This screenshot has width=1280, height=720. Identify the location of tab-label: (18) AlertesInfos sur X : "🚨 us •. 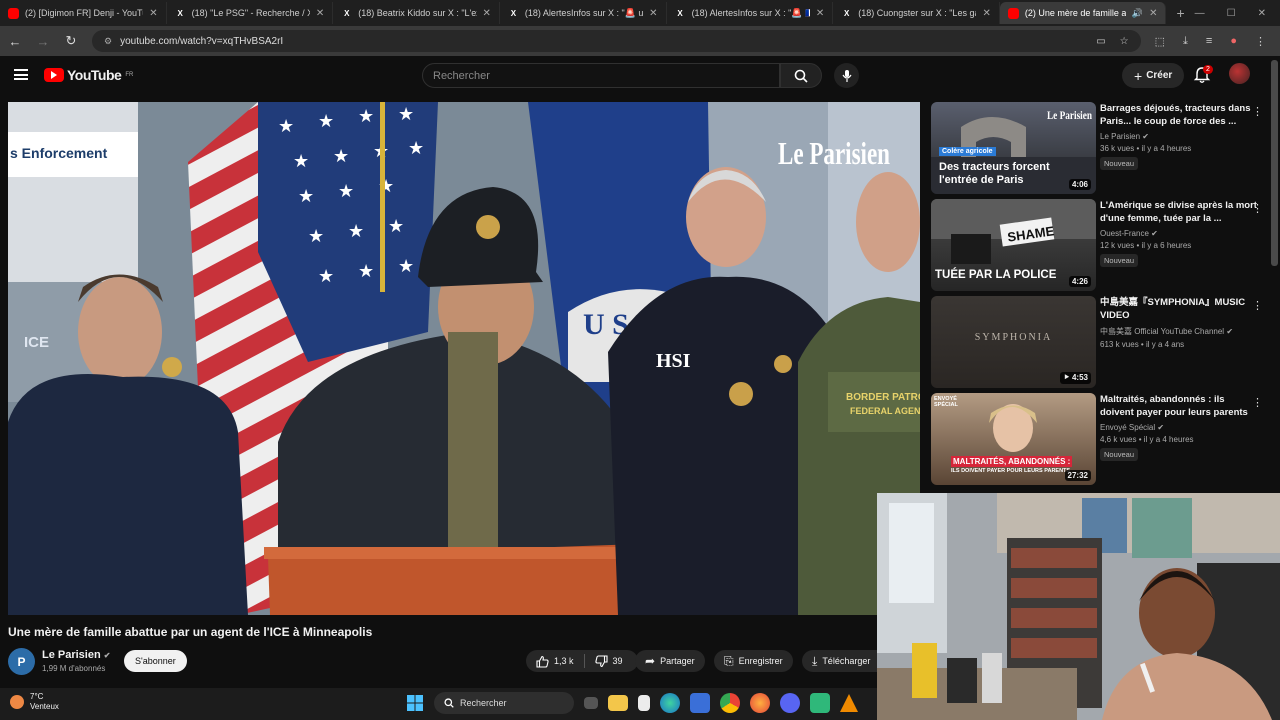
(584, 12).